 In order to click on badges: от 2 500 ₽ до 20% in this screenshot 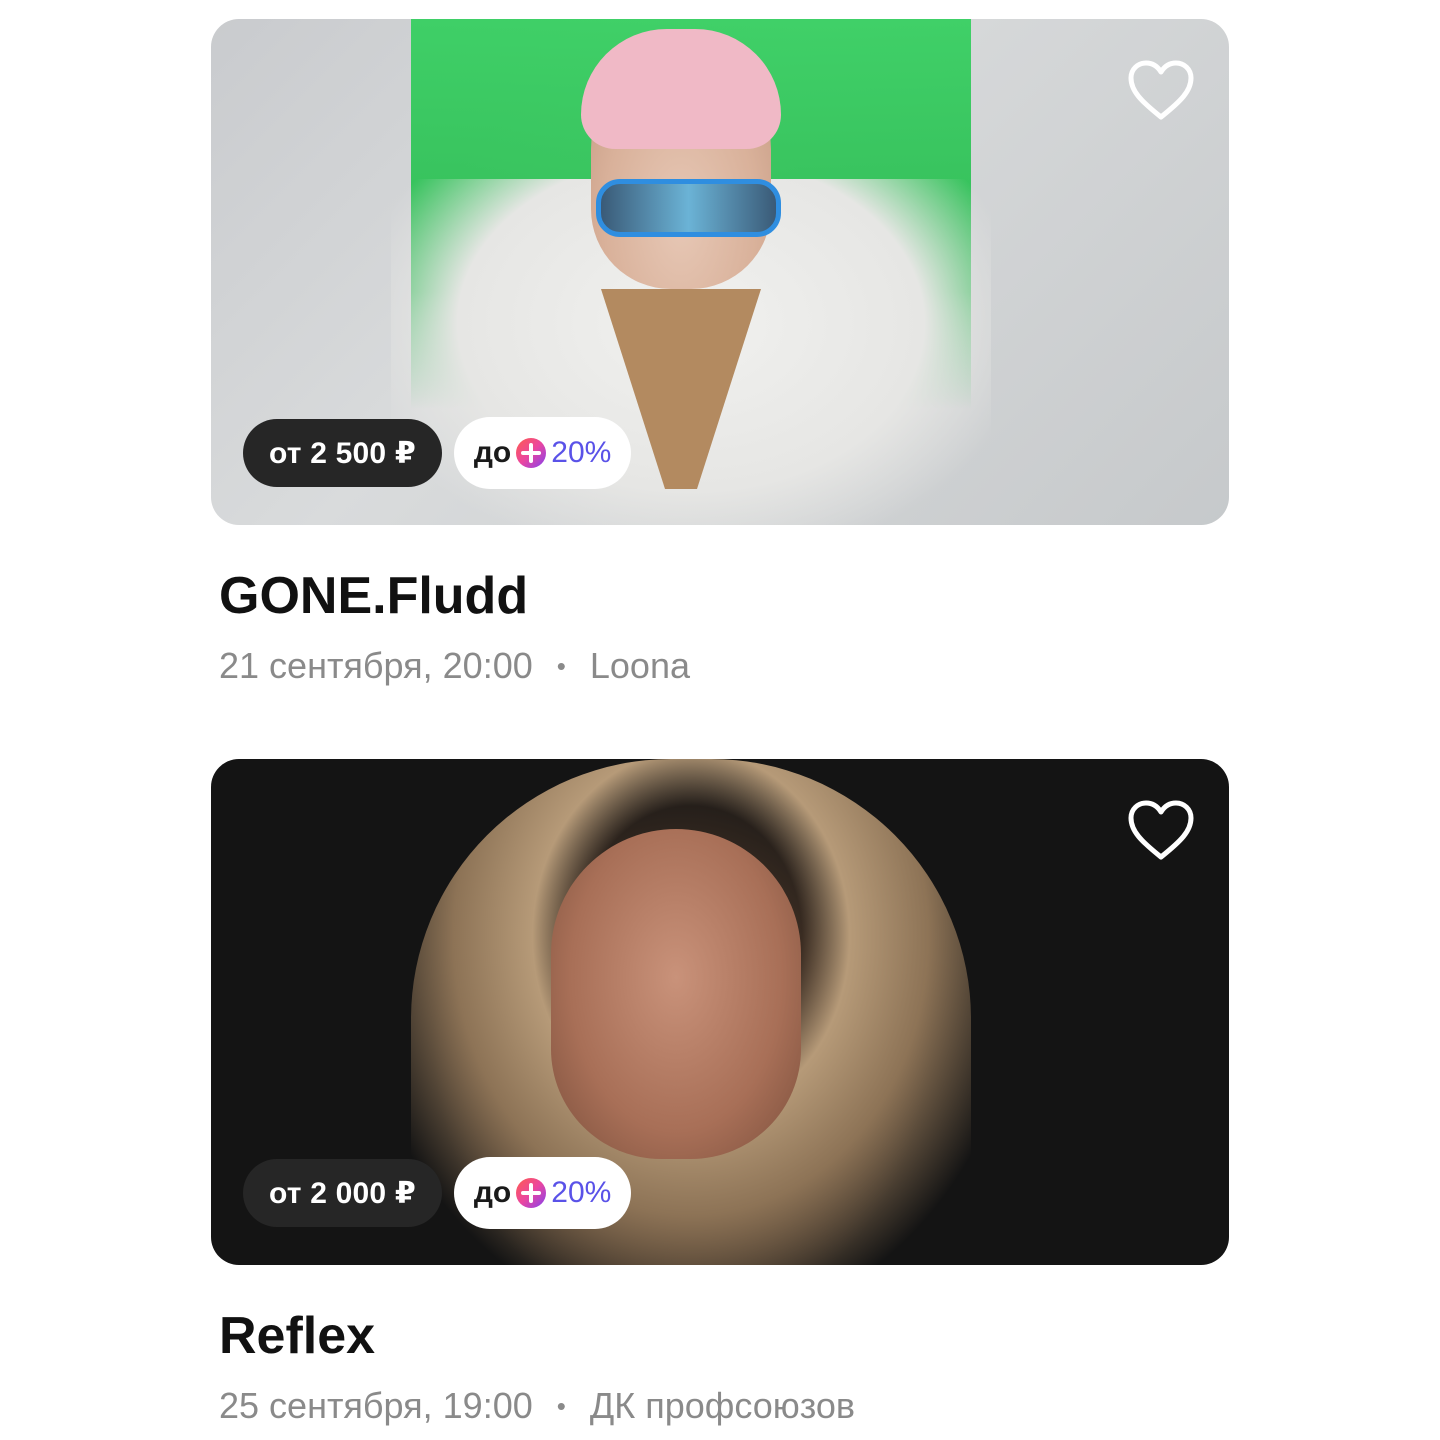, I will do `click(437, 453)`.